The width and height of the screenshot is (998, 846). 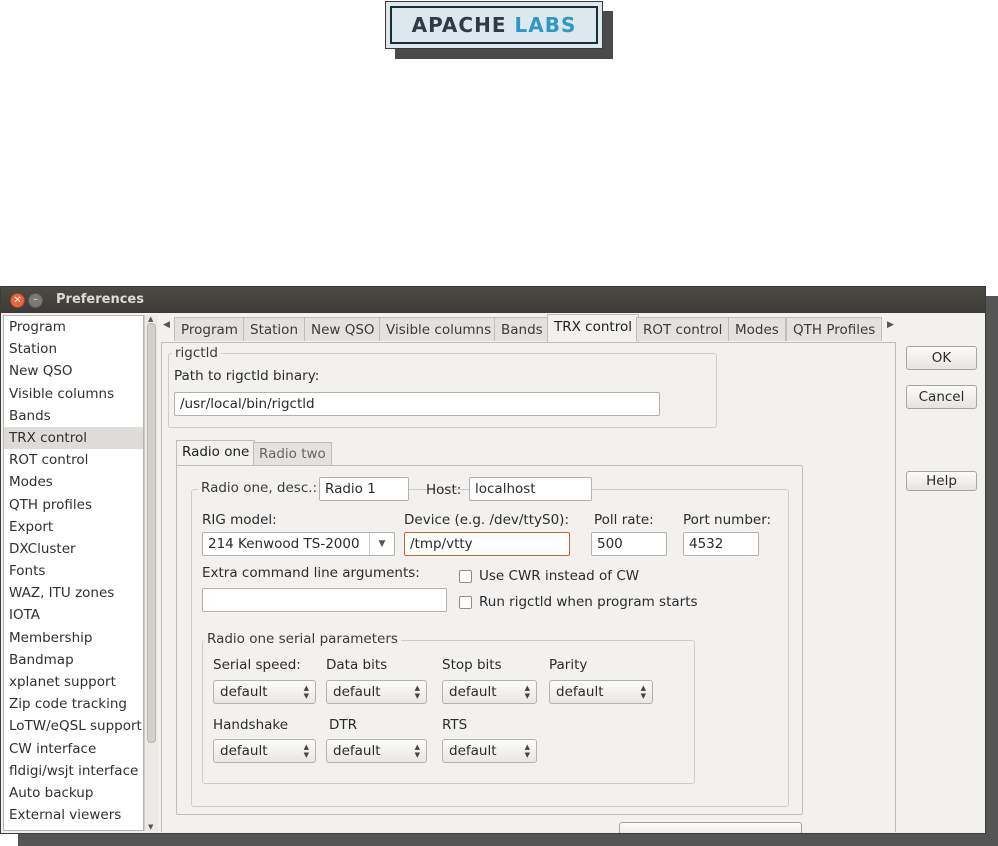 I want to click on serial-speed-label: Serial speed:, so click(x=257, y=665).